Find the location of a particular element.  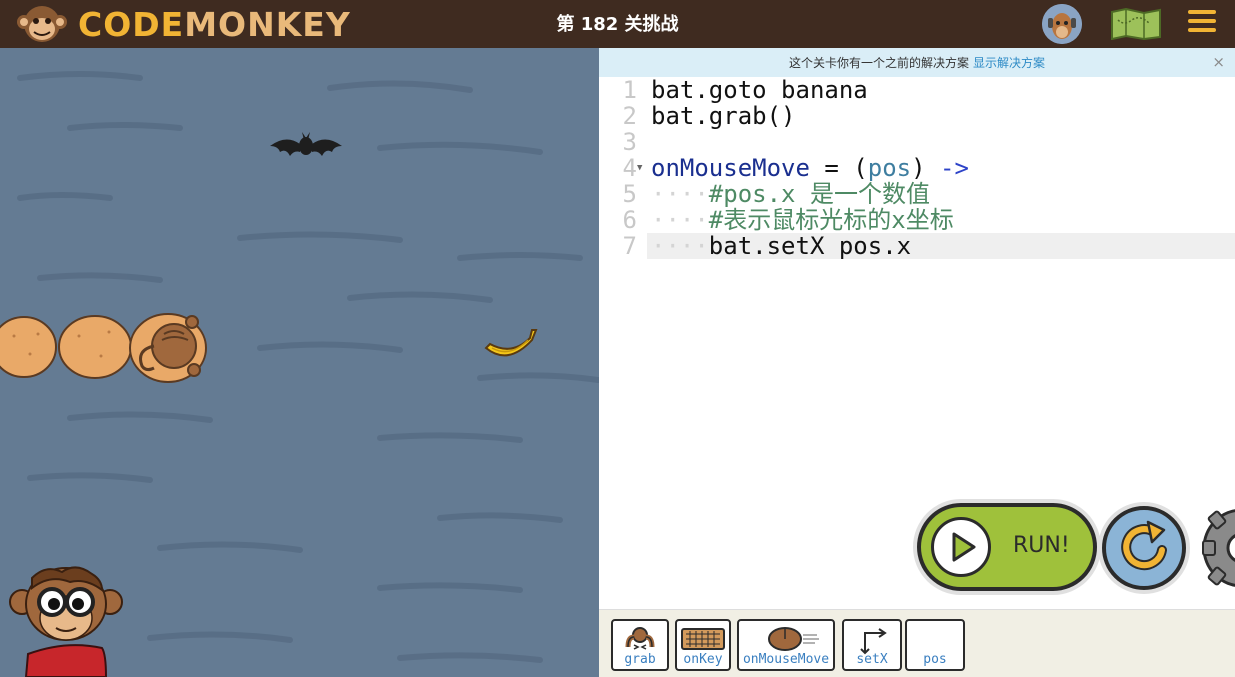

level-title: 第 182 关挑战 is located at coordinates (617, 24).